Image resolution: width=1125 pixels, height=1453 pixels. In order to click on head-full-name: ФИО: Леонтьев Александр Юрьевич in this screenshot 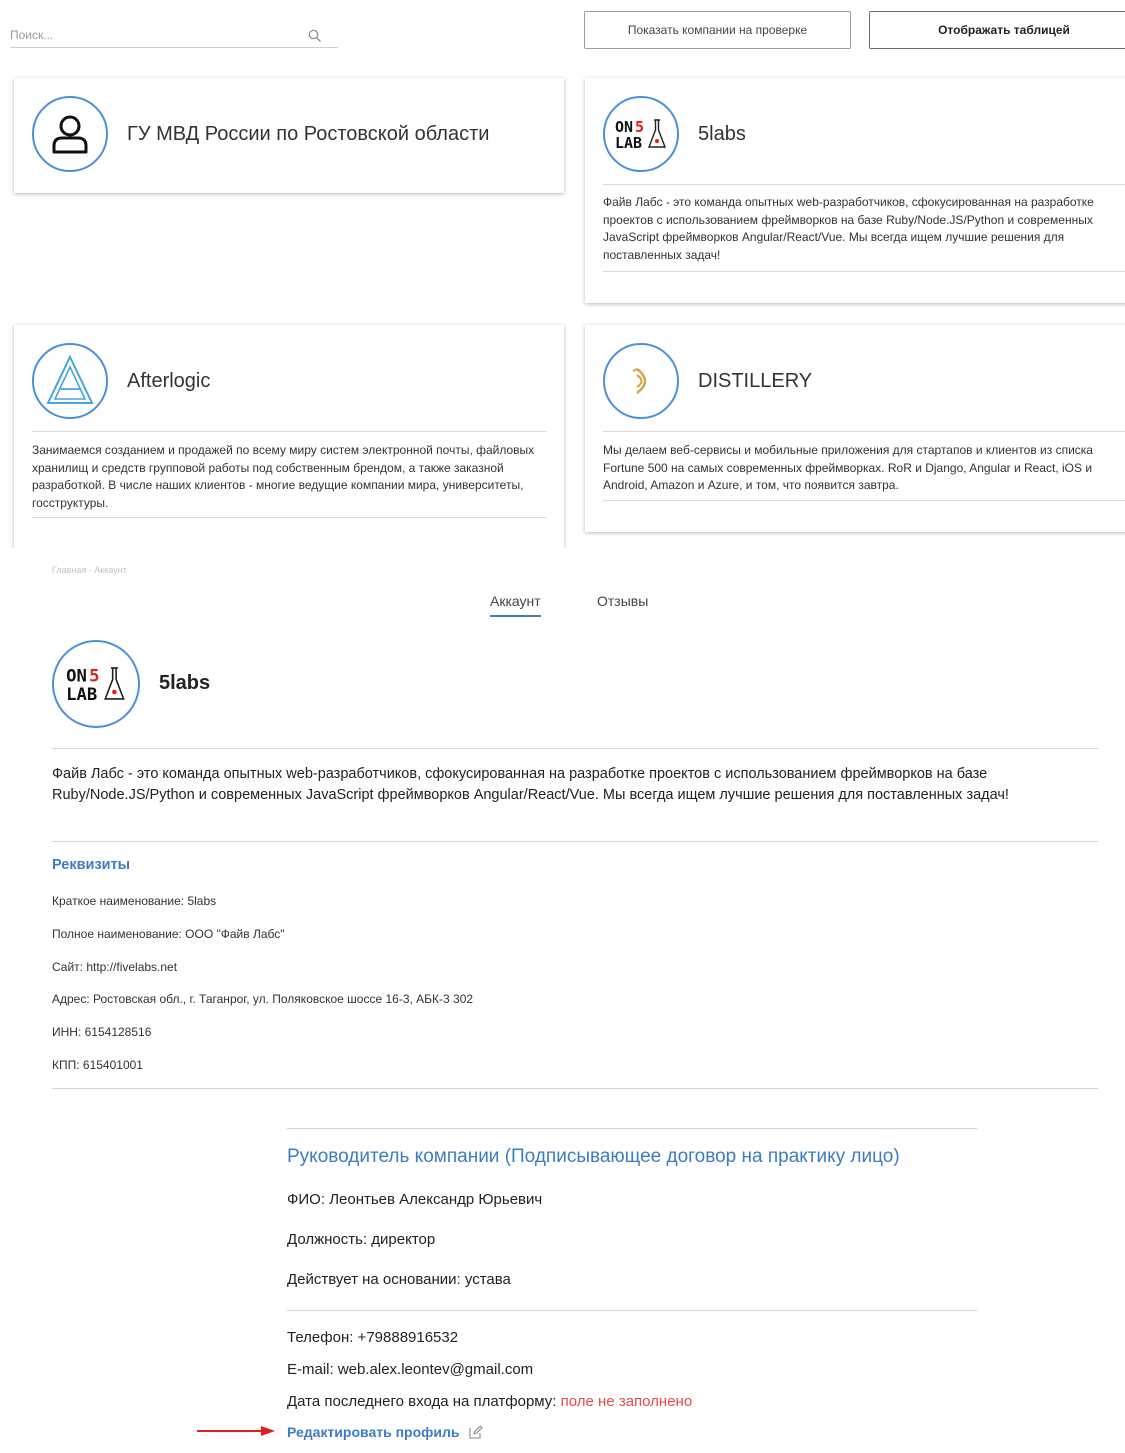, I will do `click(415, 1199)`.